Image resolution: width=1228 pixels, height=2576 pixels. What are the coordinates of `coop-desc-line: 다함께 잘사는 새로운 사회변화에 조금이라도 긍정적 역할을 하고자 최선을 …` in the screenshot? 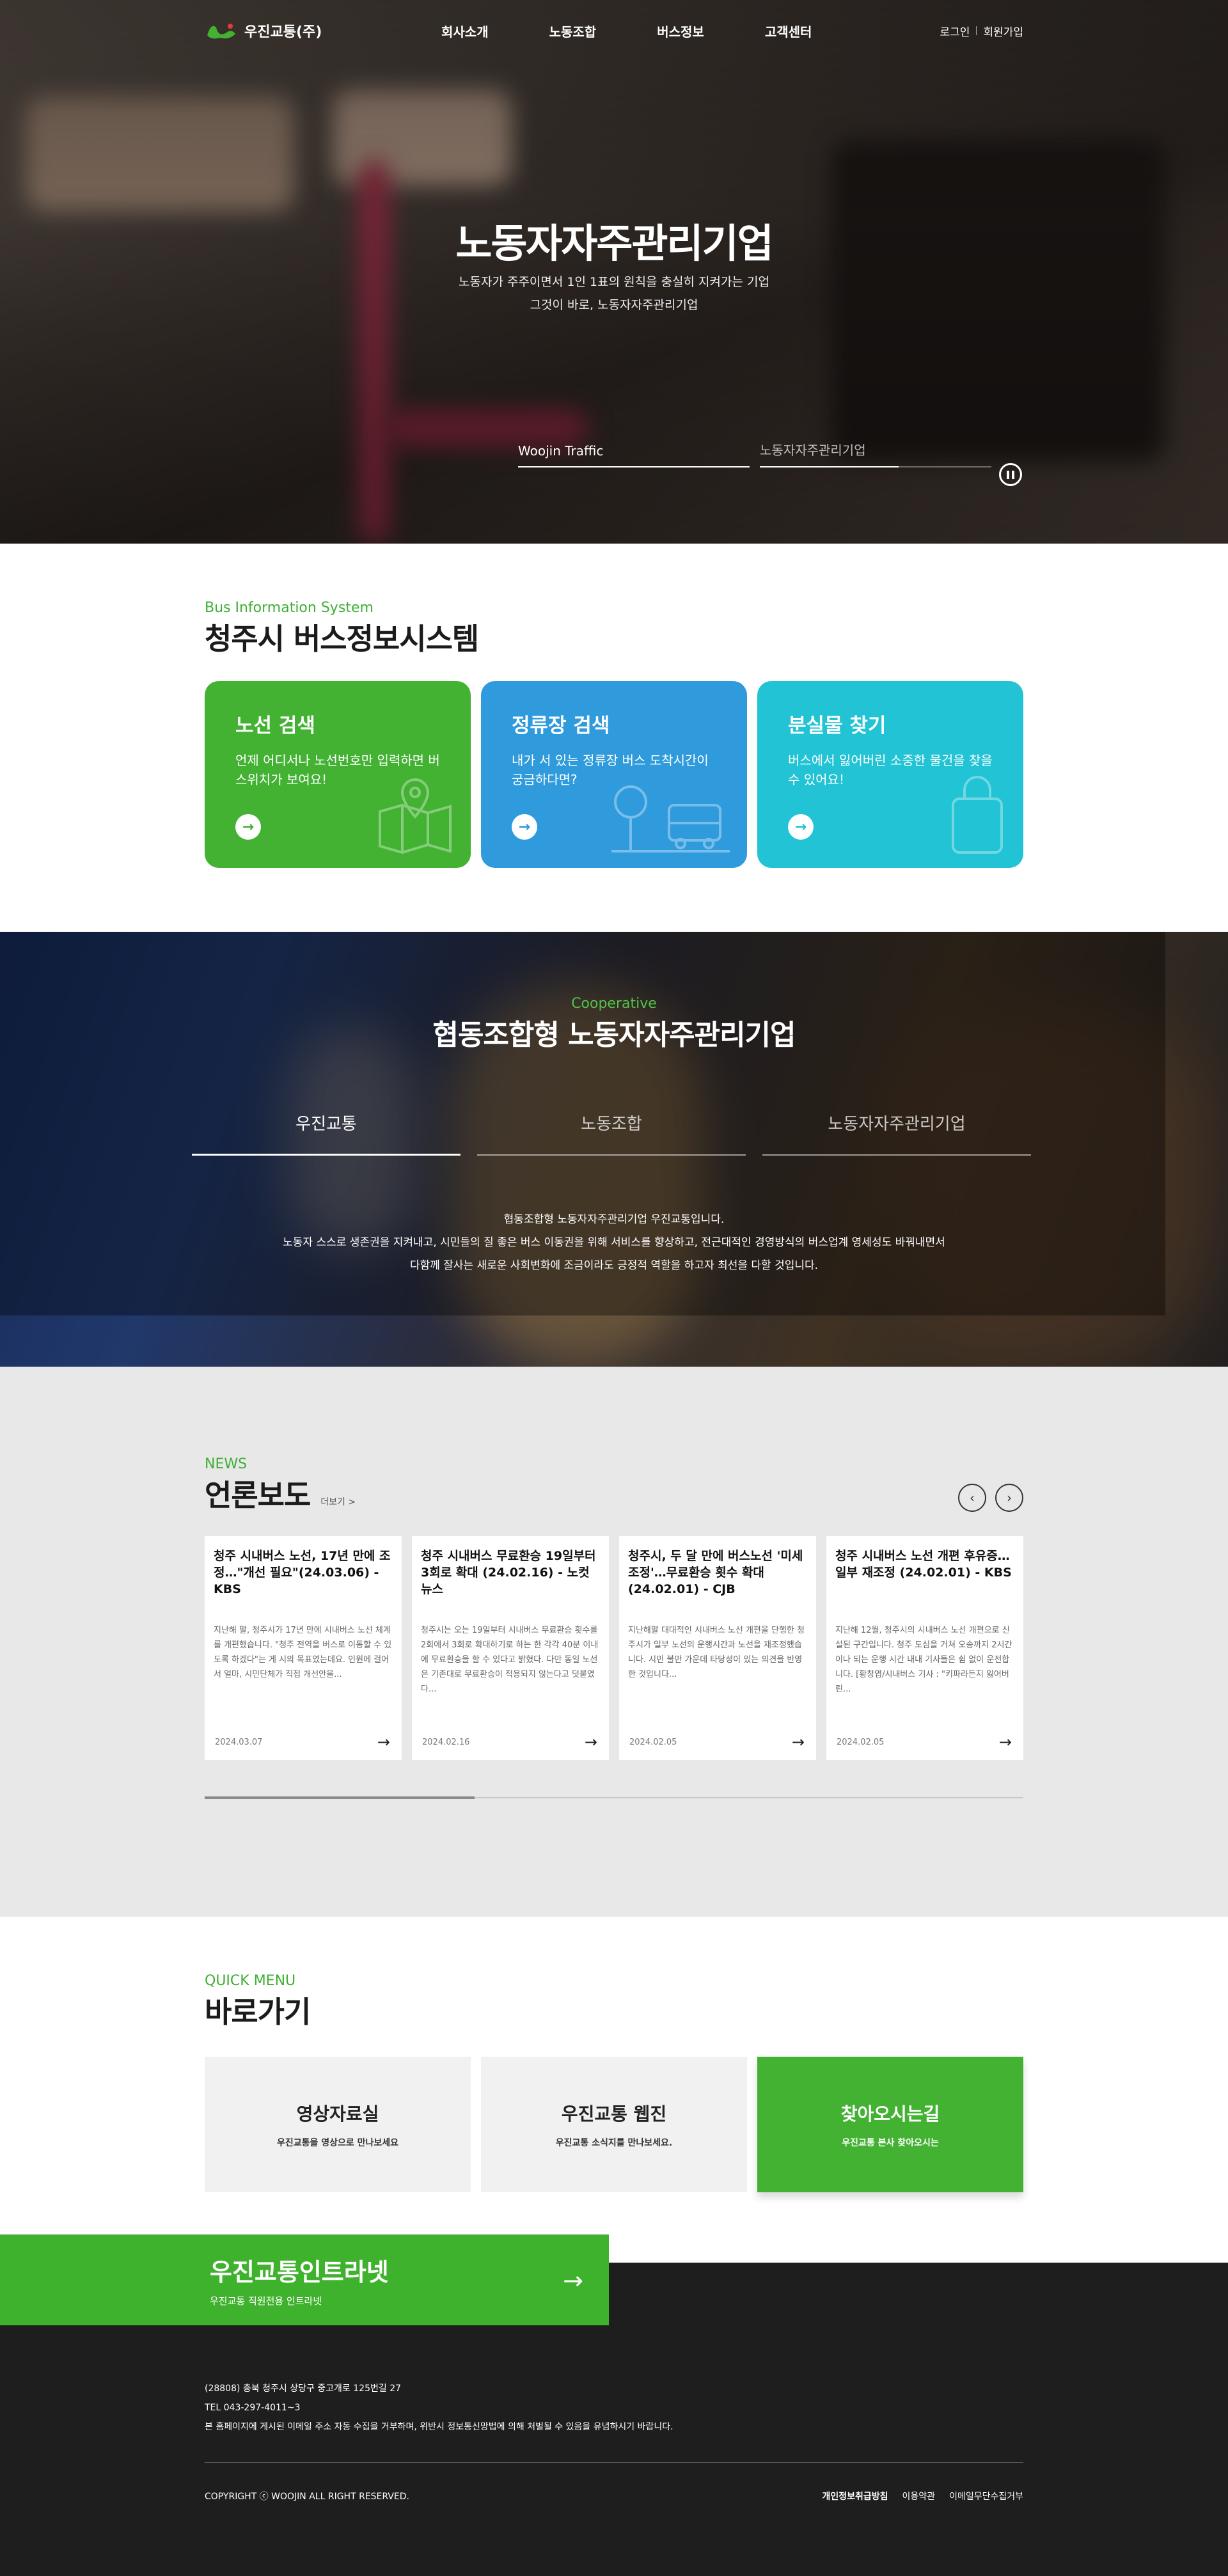 It's located at (614, 1265).